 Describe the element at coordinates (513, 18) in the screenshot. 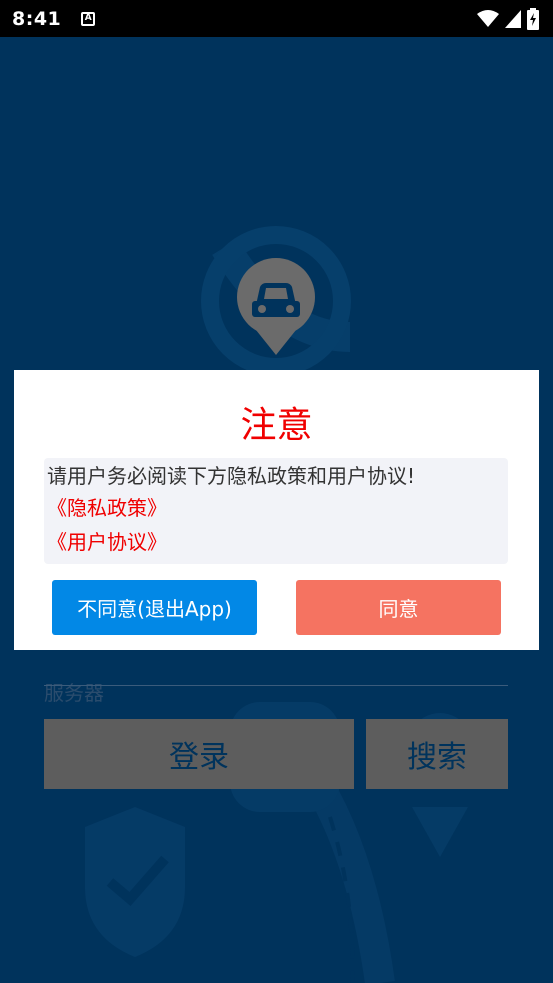

I see `signal-icon` at that location.